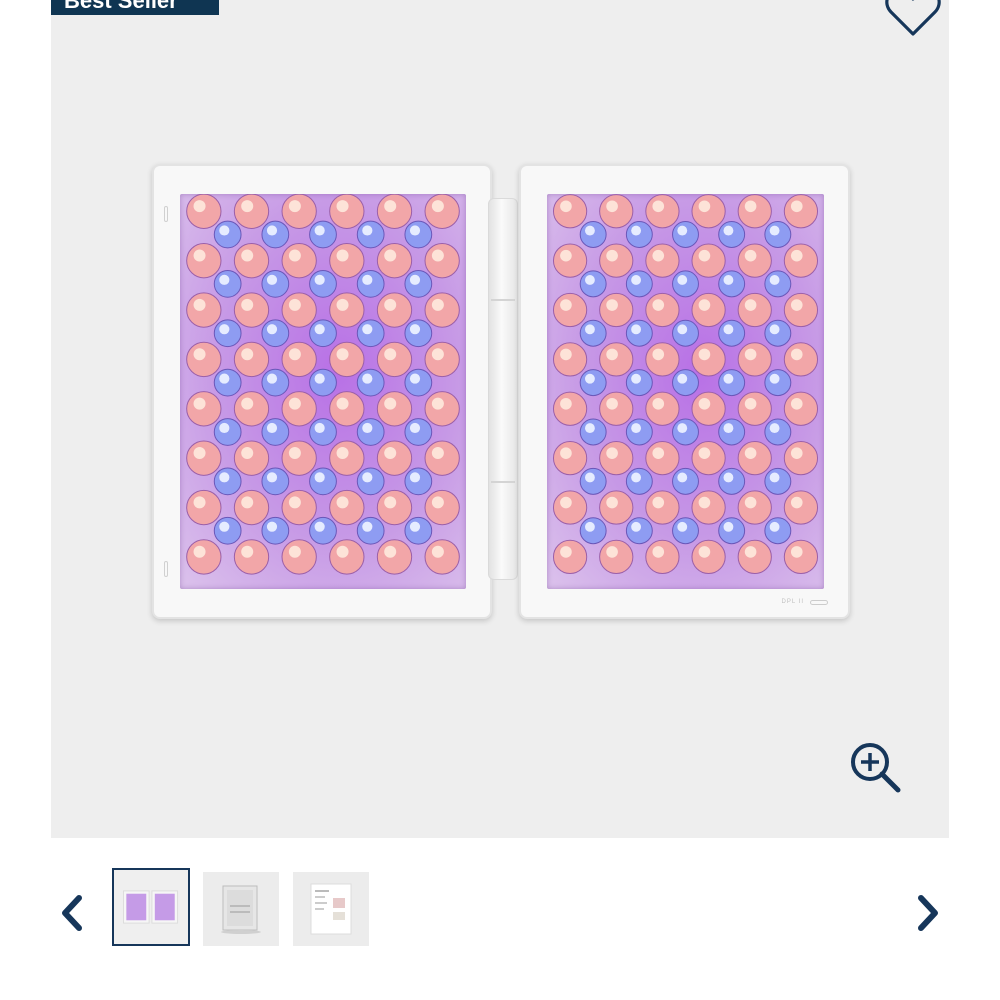  Describe the element at coordinates (72, 913) in the screenshot. I see `previous-image-button` at that location.